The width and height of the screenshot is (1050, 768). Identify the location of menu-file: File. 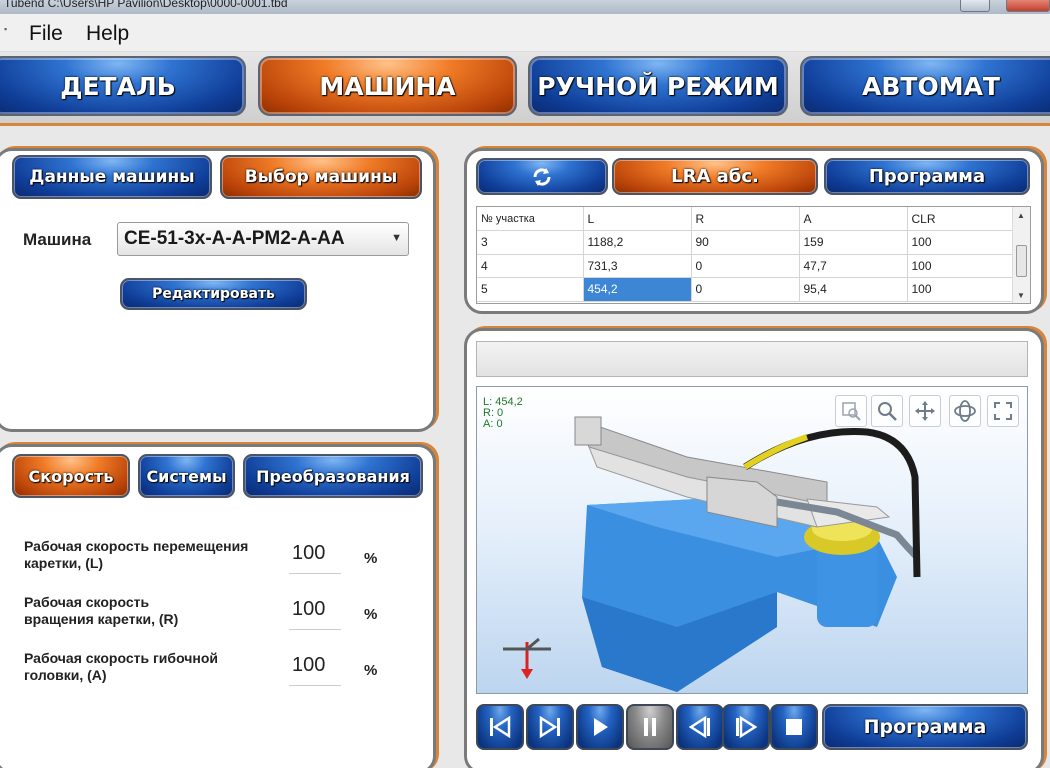
(46, 34).